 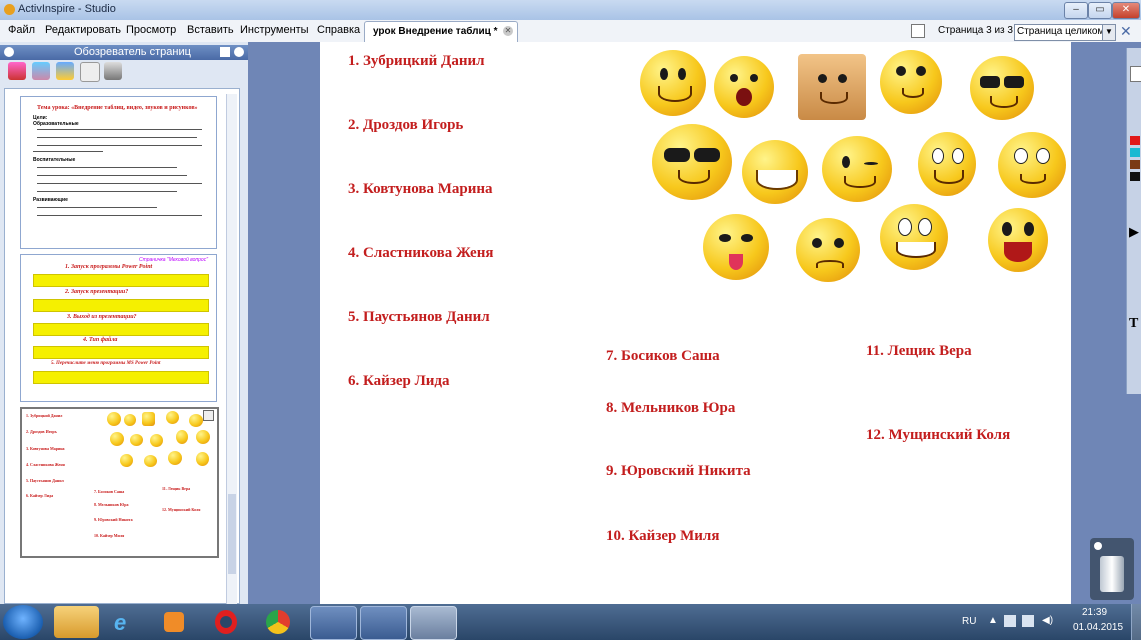 I want to click on thumb3-name: 3. Ковтунова Марина, so click(x=45, y=448).